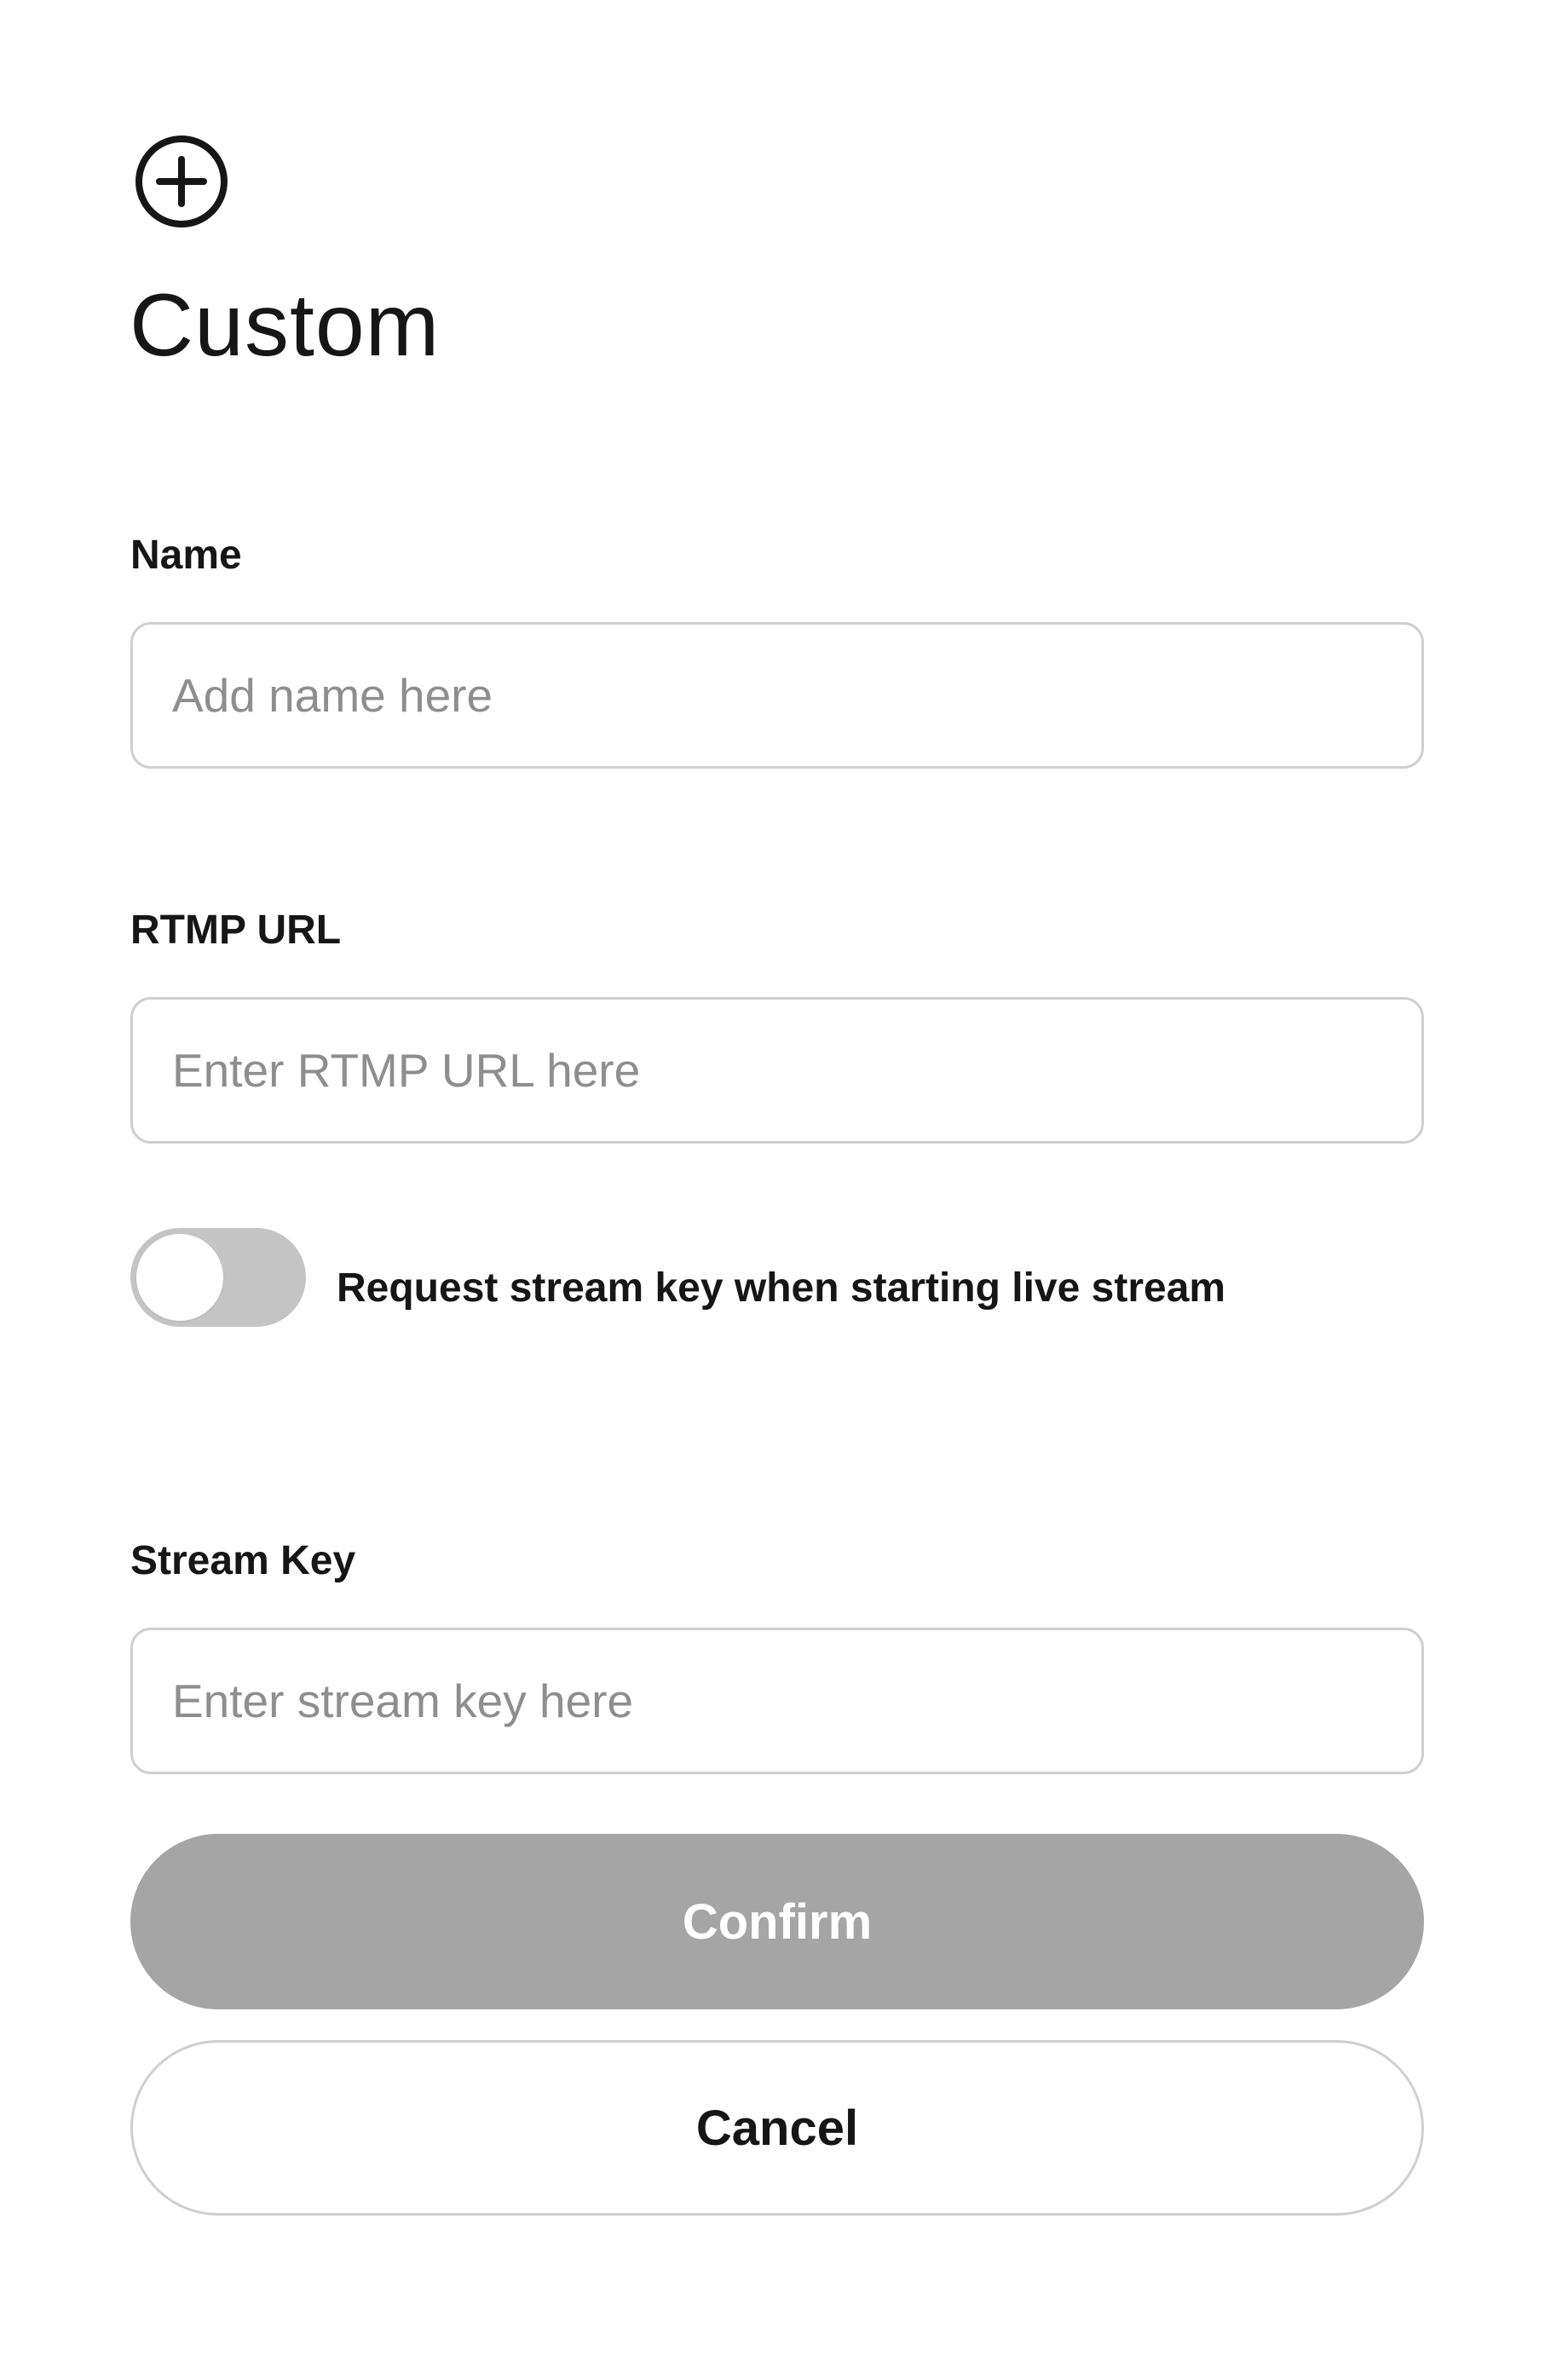 The image size is (1568, 2369). I want to click on stream-key-field-container, so click(777, 1701).